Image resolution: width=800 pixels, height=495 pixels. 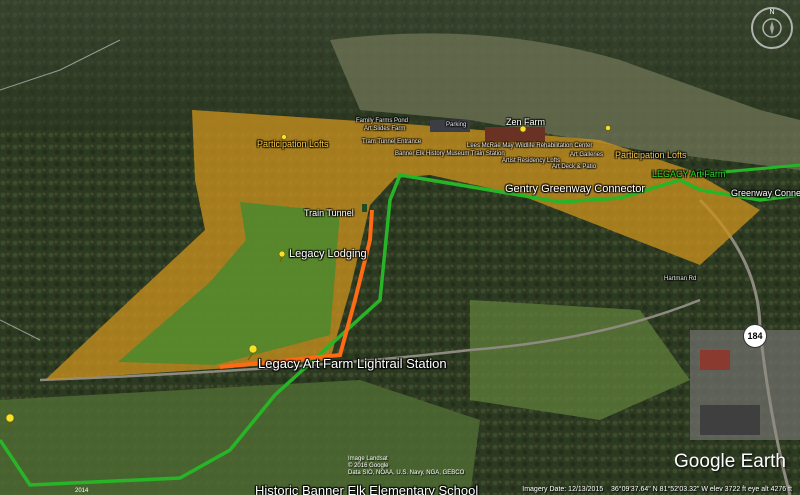 What do you see at coordinates (575, 189) in the screenshot?
I see `label-gentry-connector: Gentry Greenway Connector` at bounding box center [575, 189].